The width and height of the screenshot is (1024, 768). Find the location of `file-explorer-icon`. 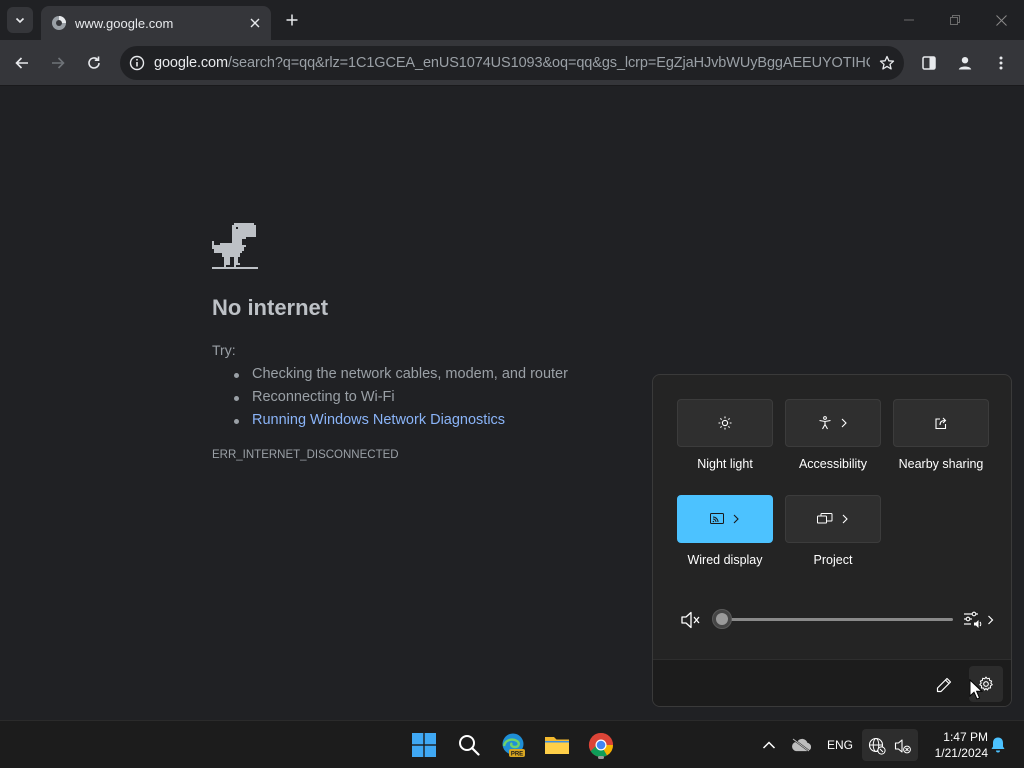

file-explorer-icon is located at coordinates (557, 745).